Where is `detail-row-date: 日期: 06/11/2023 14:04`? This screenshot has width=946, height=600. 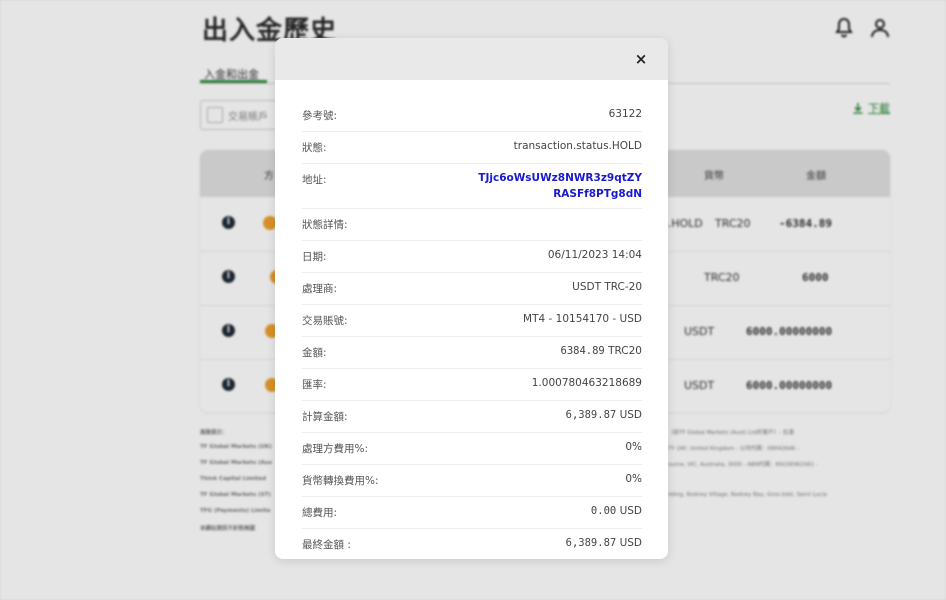
detail-row-date: 日期: 06/11/2023 14:04 is located at coordinates (472, 257).